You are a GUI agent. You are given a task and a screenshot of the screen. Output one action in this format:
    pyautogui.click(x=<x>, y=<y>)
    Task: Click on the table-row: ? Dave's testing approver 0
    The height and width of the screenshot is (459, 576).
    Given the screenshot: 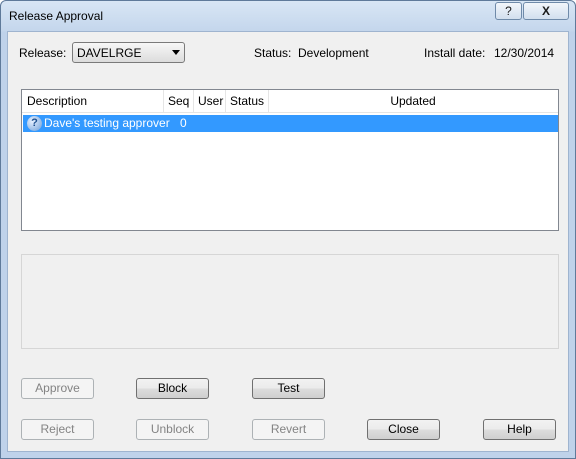 What is the action you would take?
    pyautogui.click(x=290, y=123)
    